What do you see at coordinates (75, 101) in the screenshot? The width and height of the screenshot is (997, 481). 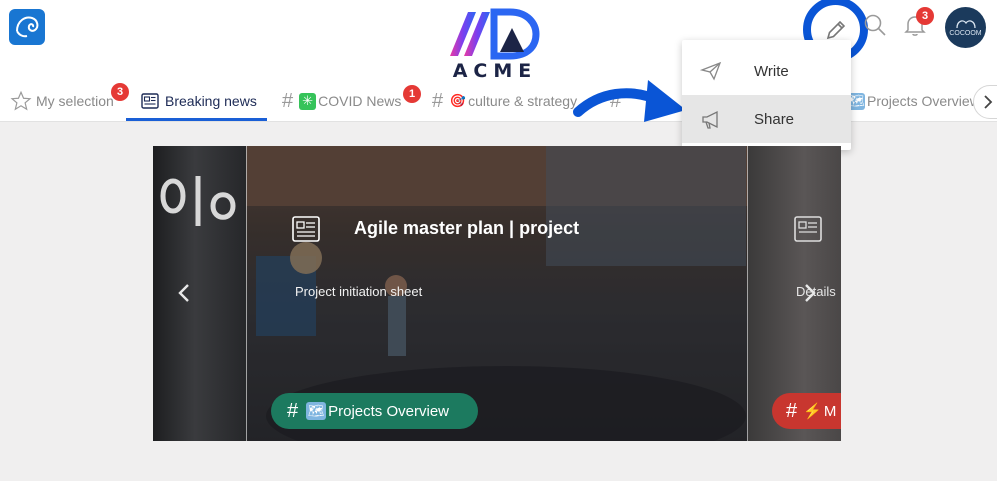 I see `tab-label: My selection` at bounding box center [75, 101].